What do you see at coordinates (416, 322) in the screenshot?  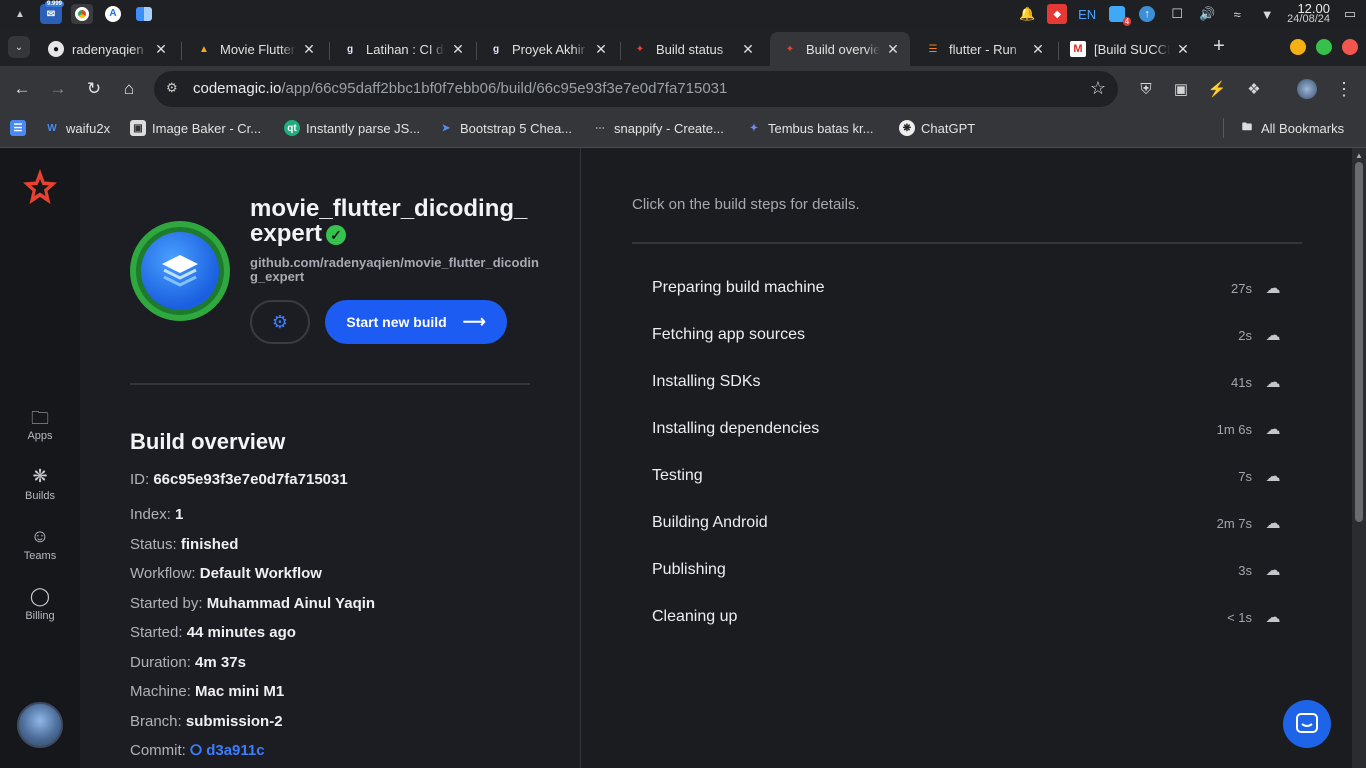 I see `start-new-build-button: Start new build ⟶` at bounding box center [416, 322].